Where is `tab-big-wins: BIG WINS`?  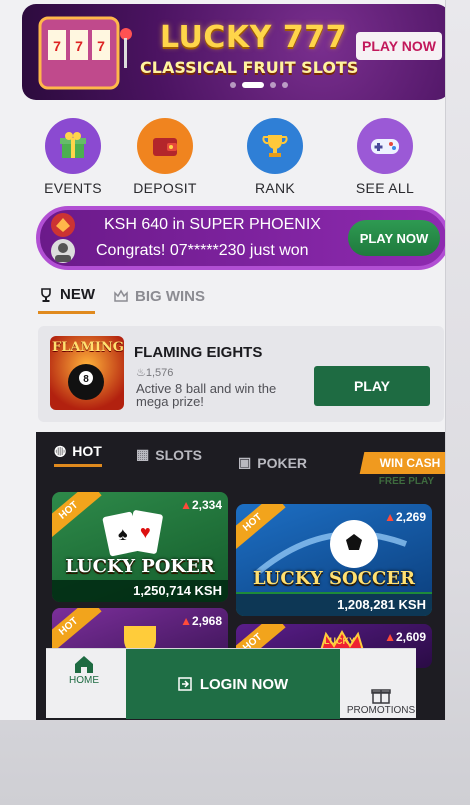 tab-big-wins: BIG WINS is located at coordinates (159, 300).